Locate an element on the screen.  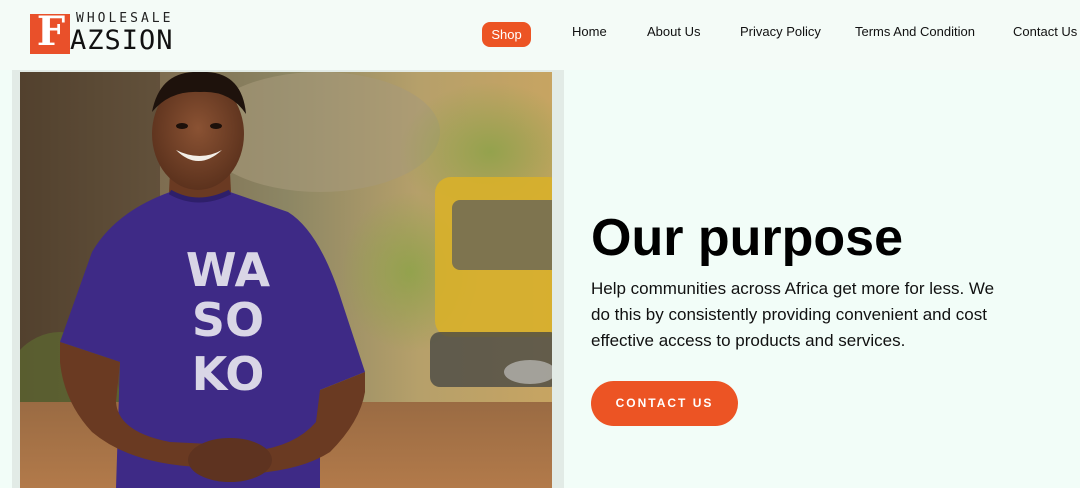
shirt-text-line-2: SO is located at coordinates (228, 320).